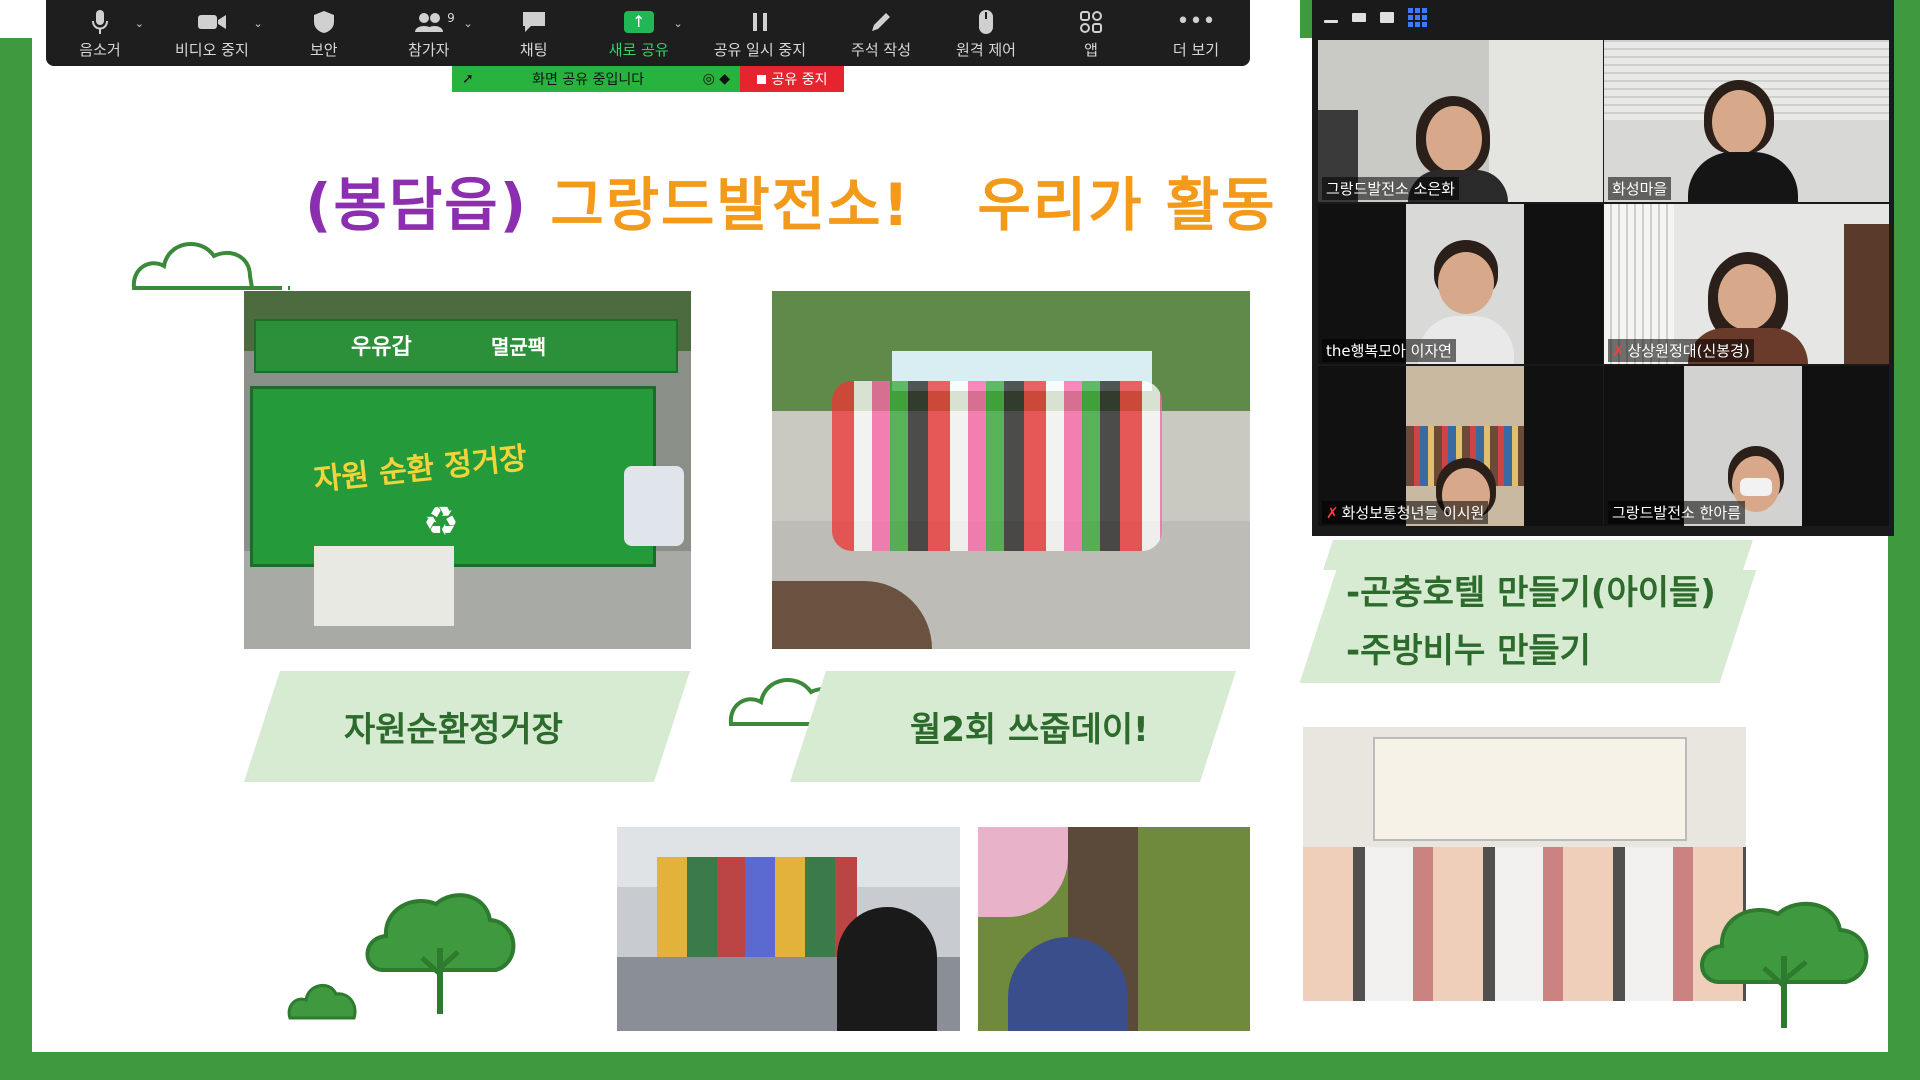 This screenshot has height=1080, width=1920. I want to click on chat-button: 채팅, so click(534, 33).